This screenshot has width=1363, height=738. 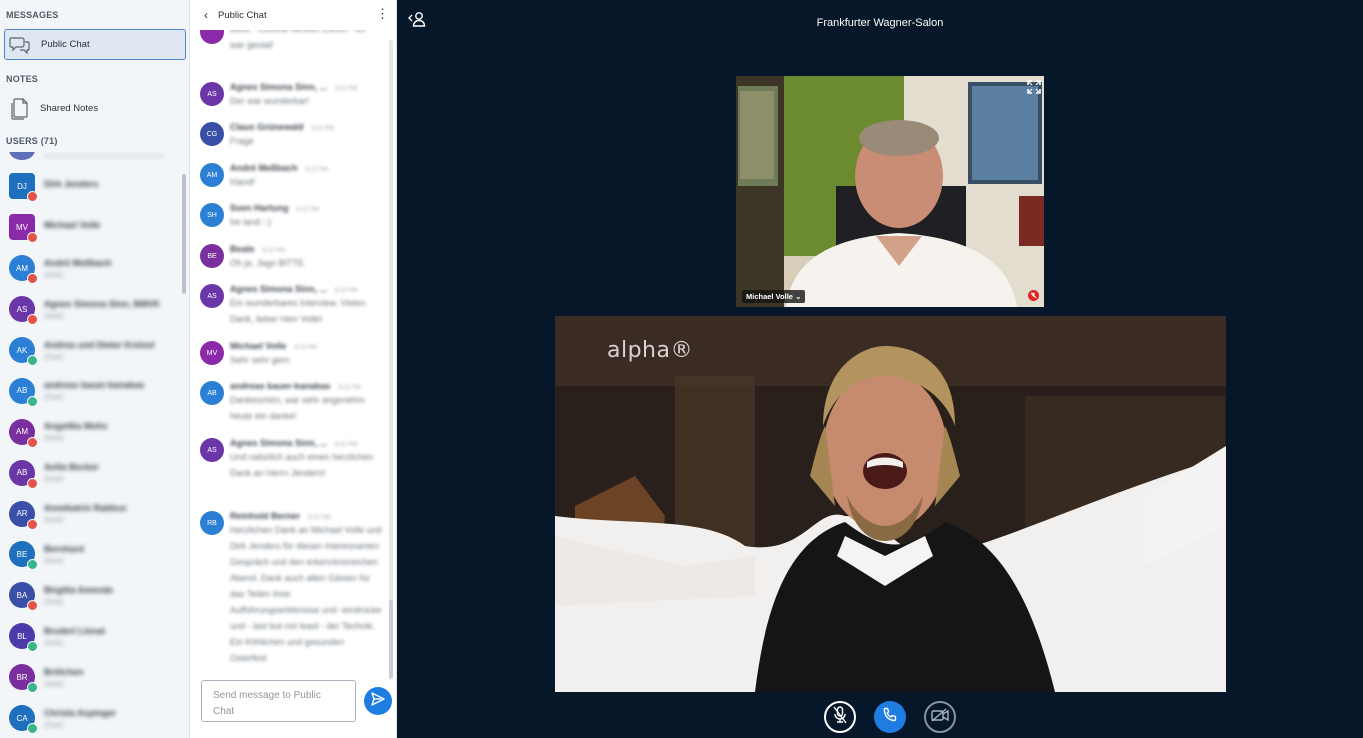 What do you see at coordinates (184, 234) in the screenshot?
I see `user-list-scrollbar` at bounding box center [184, 234].